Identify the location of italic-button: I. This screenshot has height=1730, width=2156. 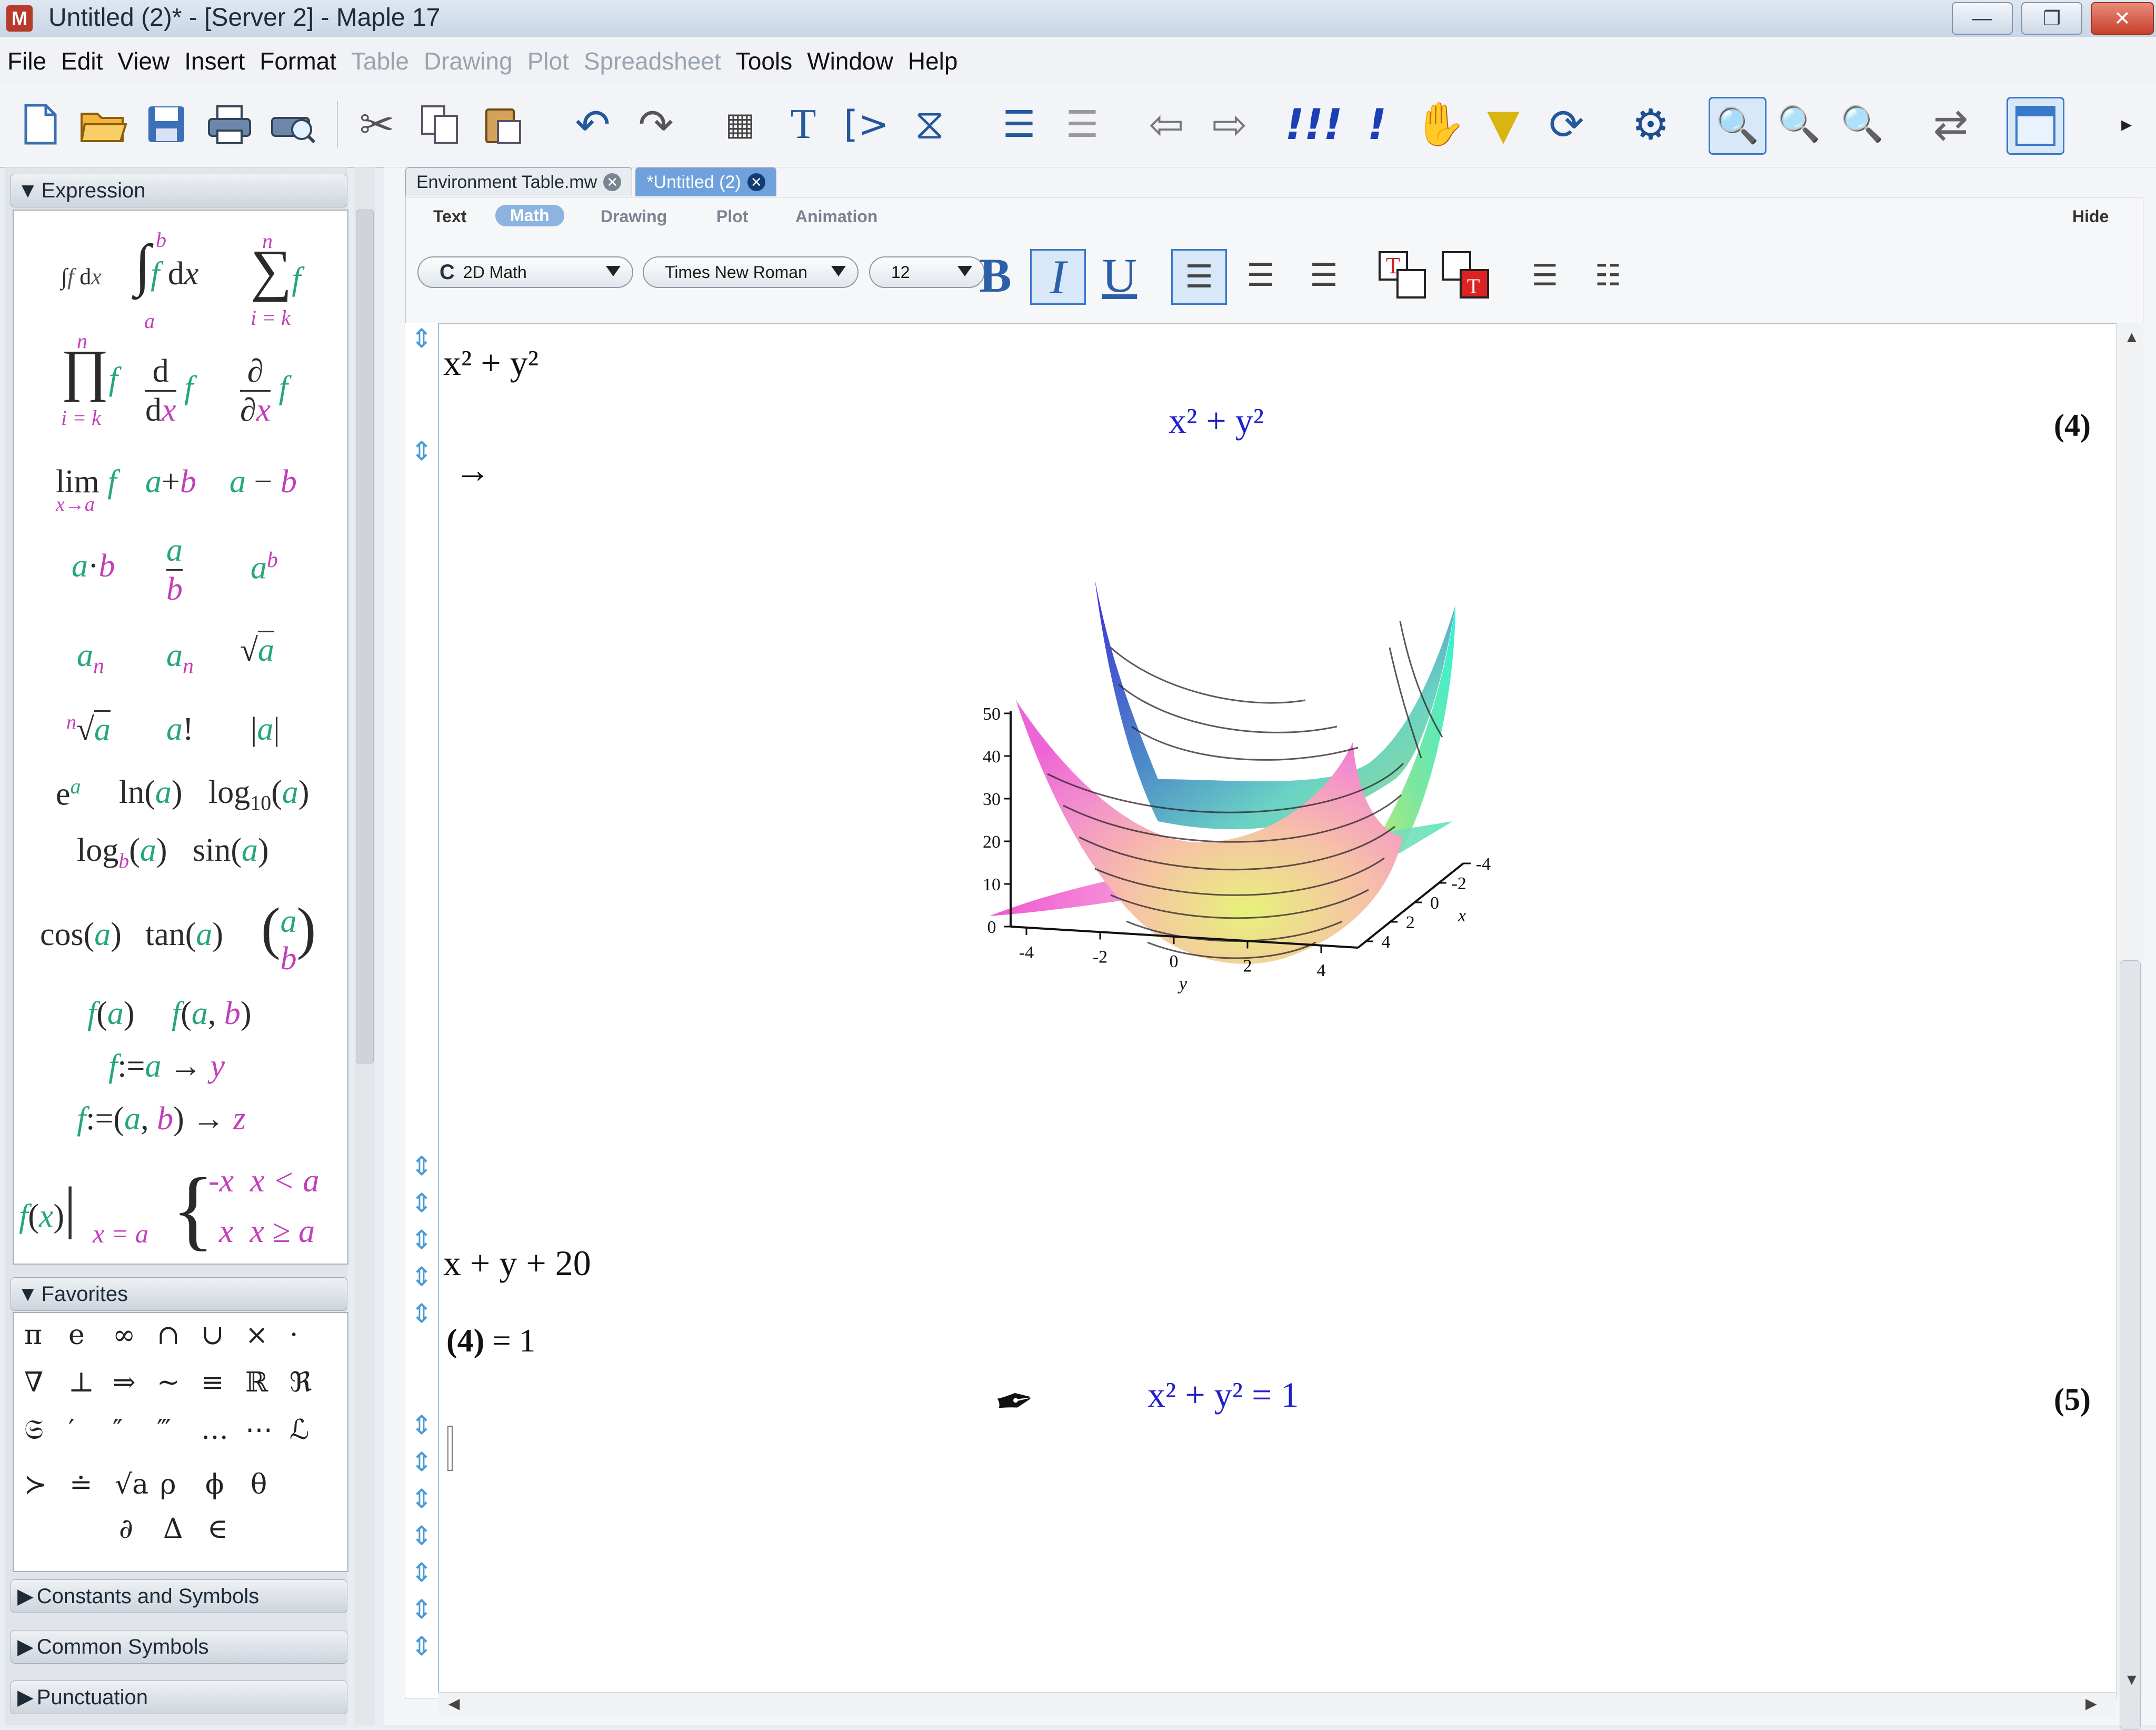
(1058, 277).